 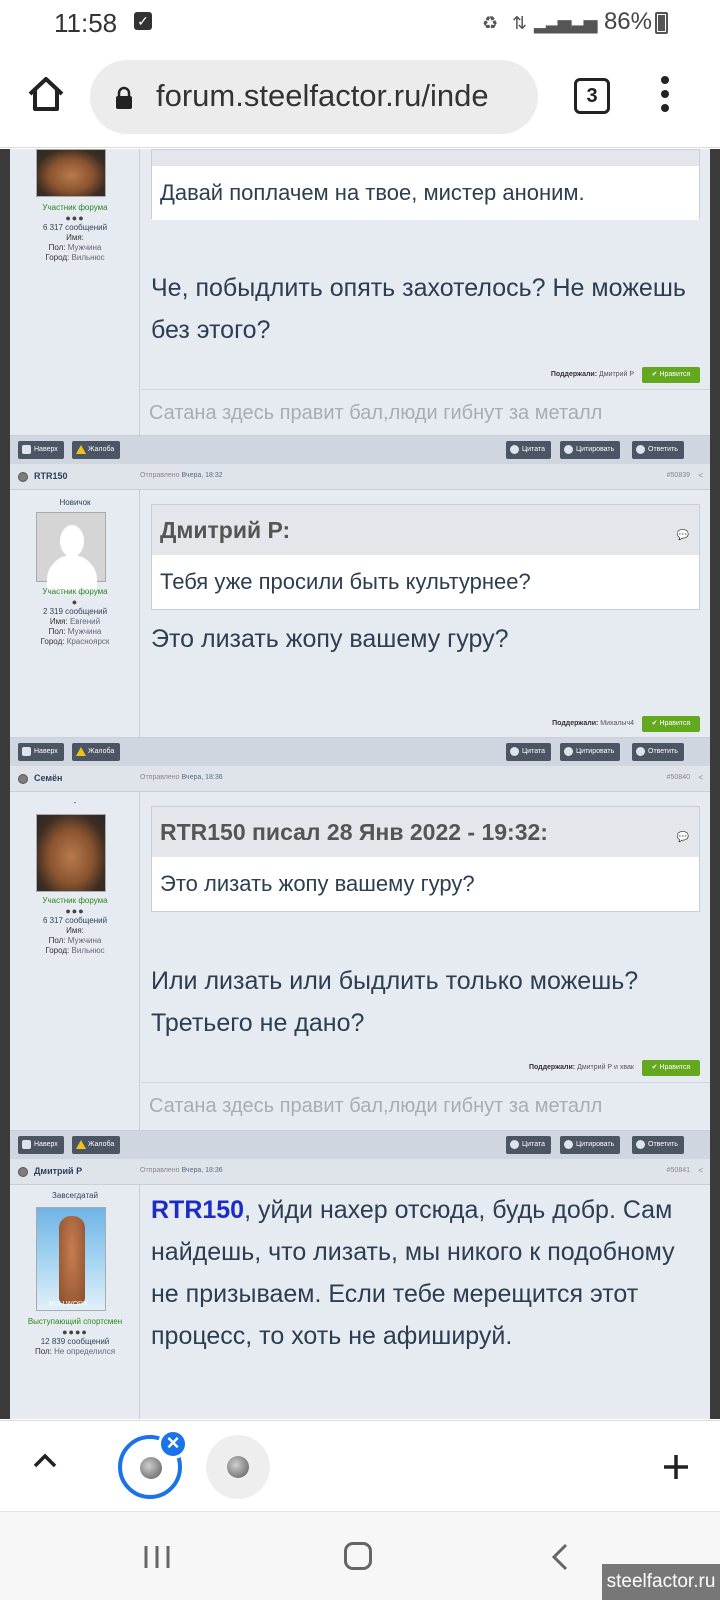 I want to click on supporters-names: Михалыч4, so click(x=617, y=723).